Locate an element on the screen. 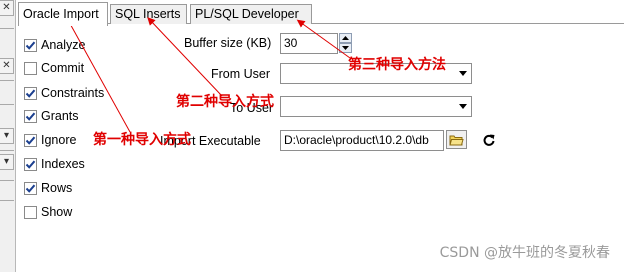 This screenshot has width=624, height=272. folder-icon is located at coordinates (456, 140).